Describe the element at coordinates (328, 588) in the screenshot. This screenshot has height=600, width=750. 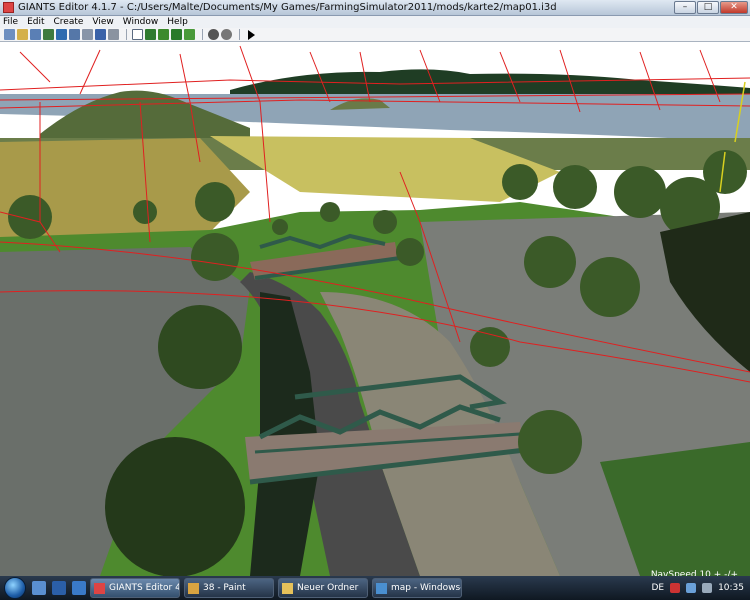
I see `taskbar-item-label: Neuer Ordner` at that location.